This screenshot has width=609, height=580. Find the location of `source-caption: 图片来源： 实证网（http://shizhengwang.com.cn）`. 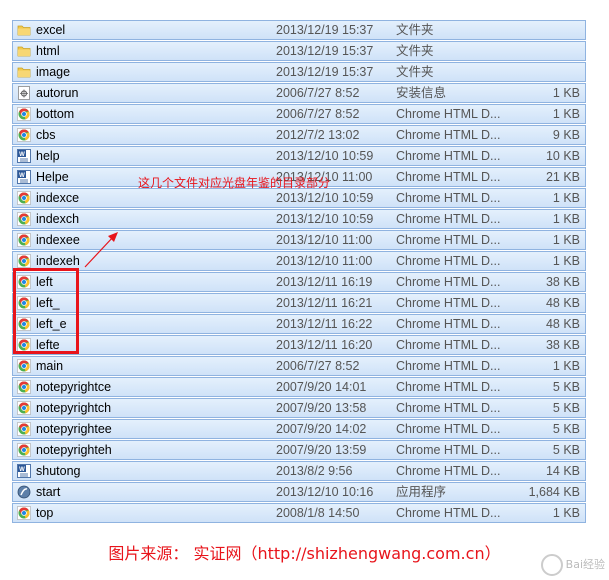

source-caption: 图片来源： 实证网（http://shizhengwang.com.cn） is located at coordinates (304, 553).